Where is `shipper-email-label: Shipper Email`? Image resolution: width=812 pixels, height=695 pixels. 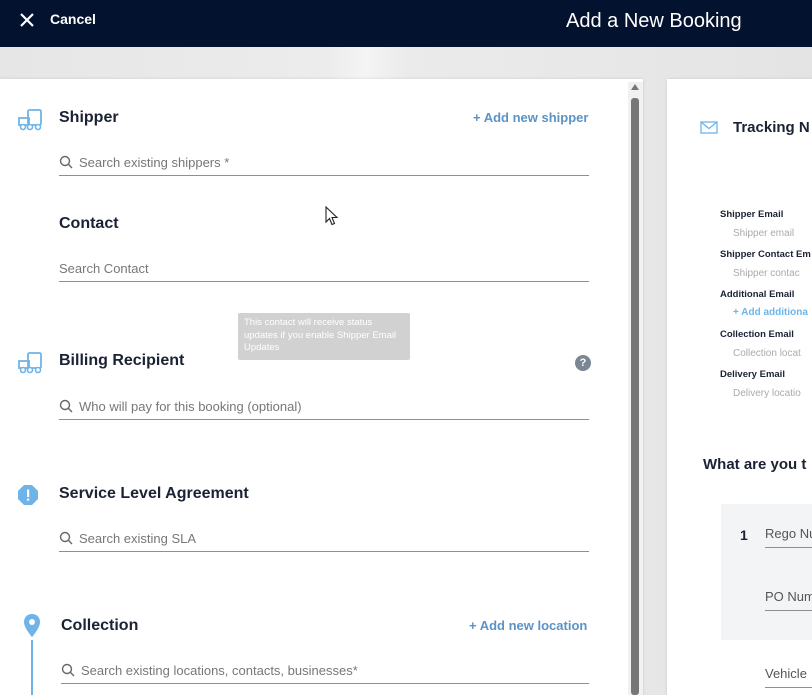
shipper-email-label: Shipper Email is located at coordinates (752, 214).